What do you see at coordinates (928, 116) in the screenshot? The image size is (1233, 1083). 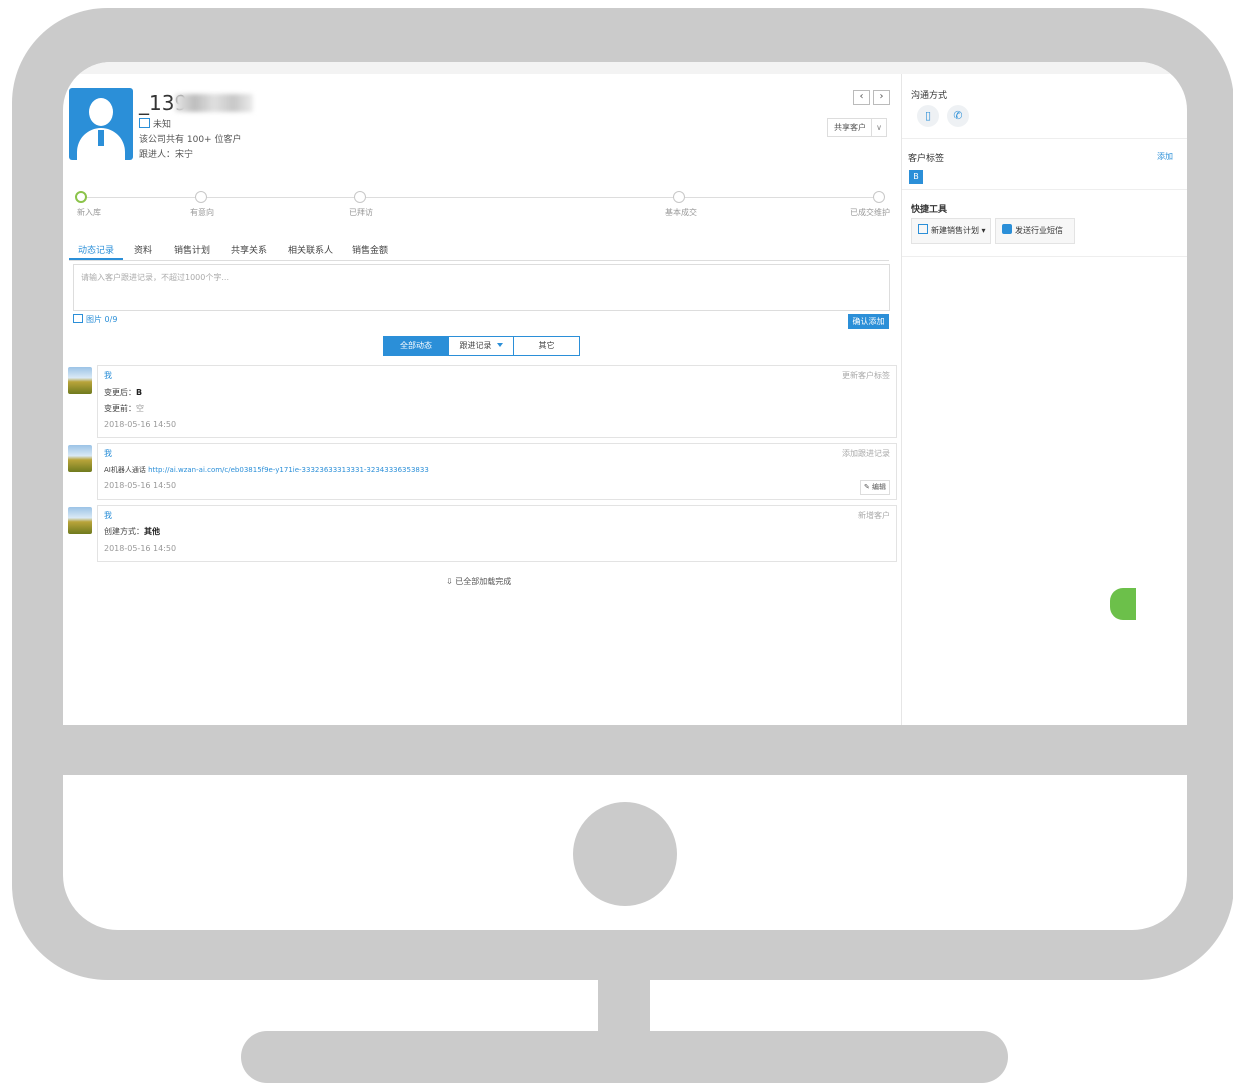 I see `mobile-icon: ▯` at bounding box center [928, 116].